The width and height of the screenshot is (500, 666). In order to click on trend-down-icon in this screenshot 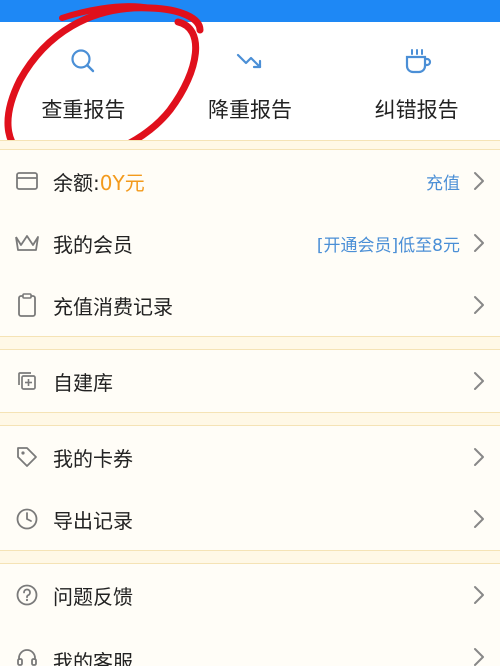, I will do `click(250, 61)`.